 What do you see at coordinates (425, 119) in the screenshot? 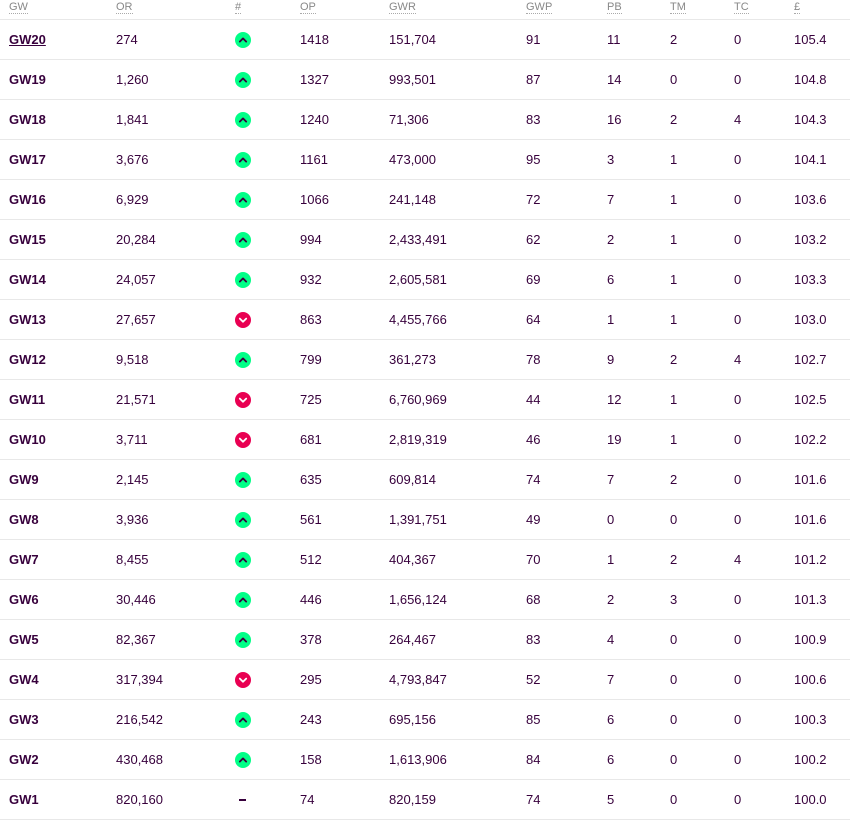
I see `table-row: GW18 1,841 1240 71,306 83 16 2 4 104.3` at bounding box center [425, 119].